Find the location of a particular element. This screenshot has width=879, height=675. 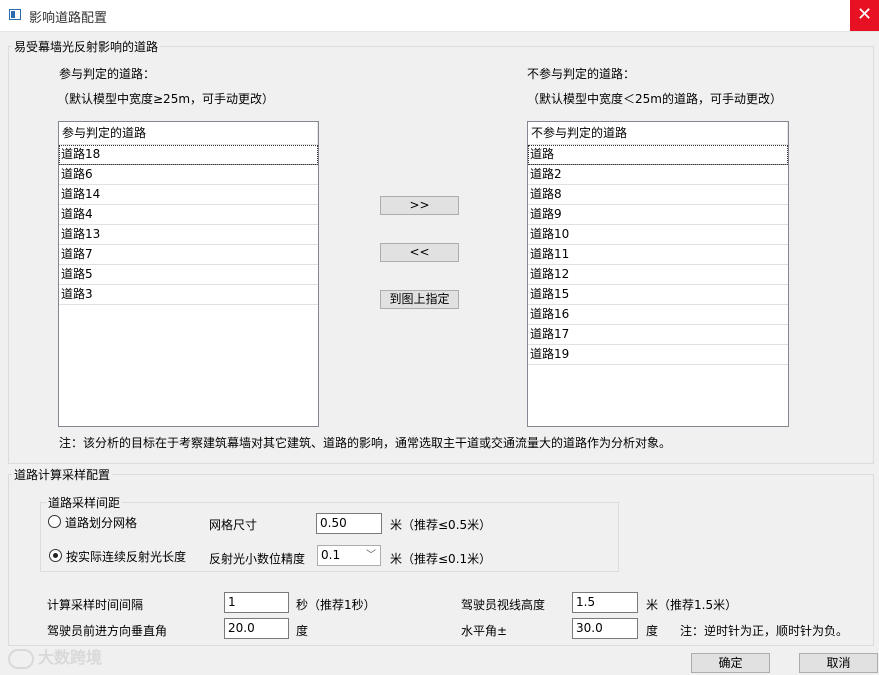

eye-height-label: 驾驶员视线高度 is located at coordinates (503, 605).